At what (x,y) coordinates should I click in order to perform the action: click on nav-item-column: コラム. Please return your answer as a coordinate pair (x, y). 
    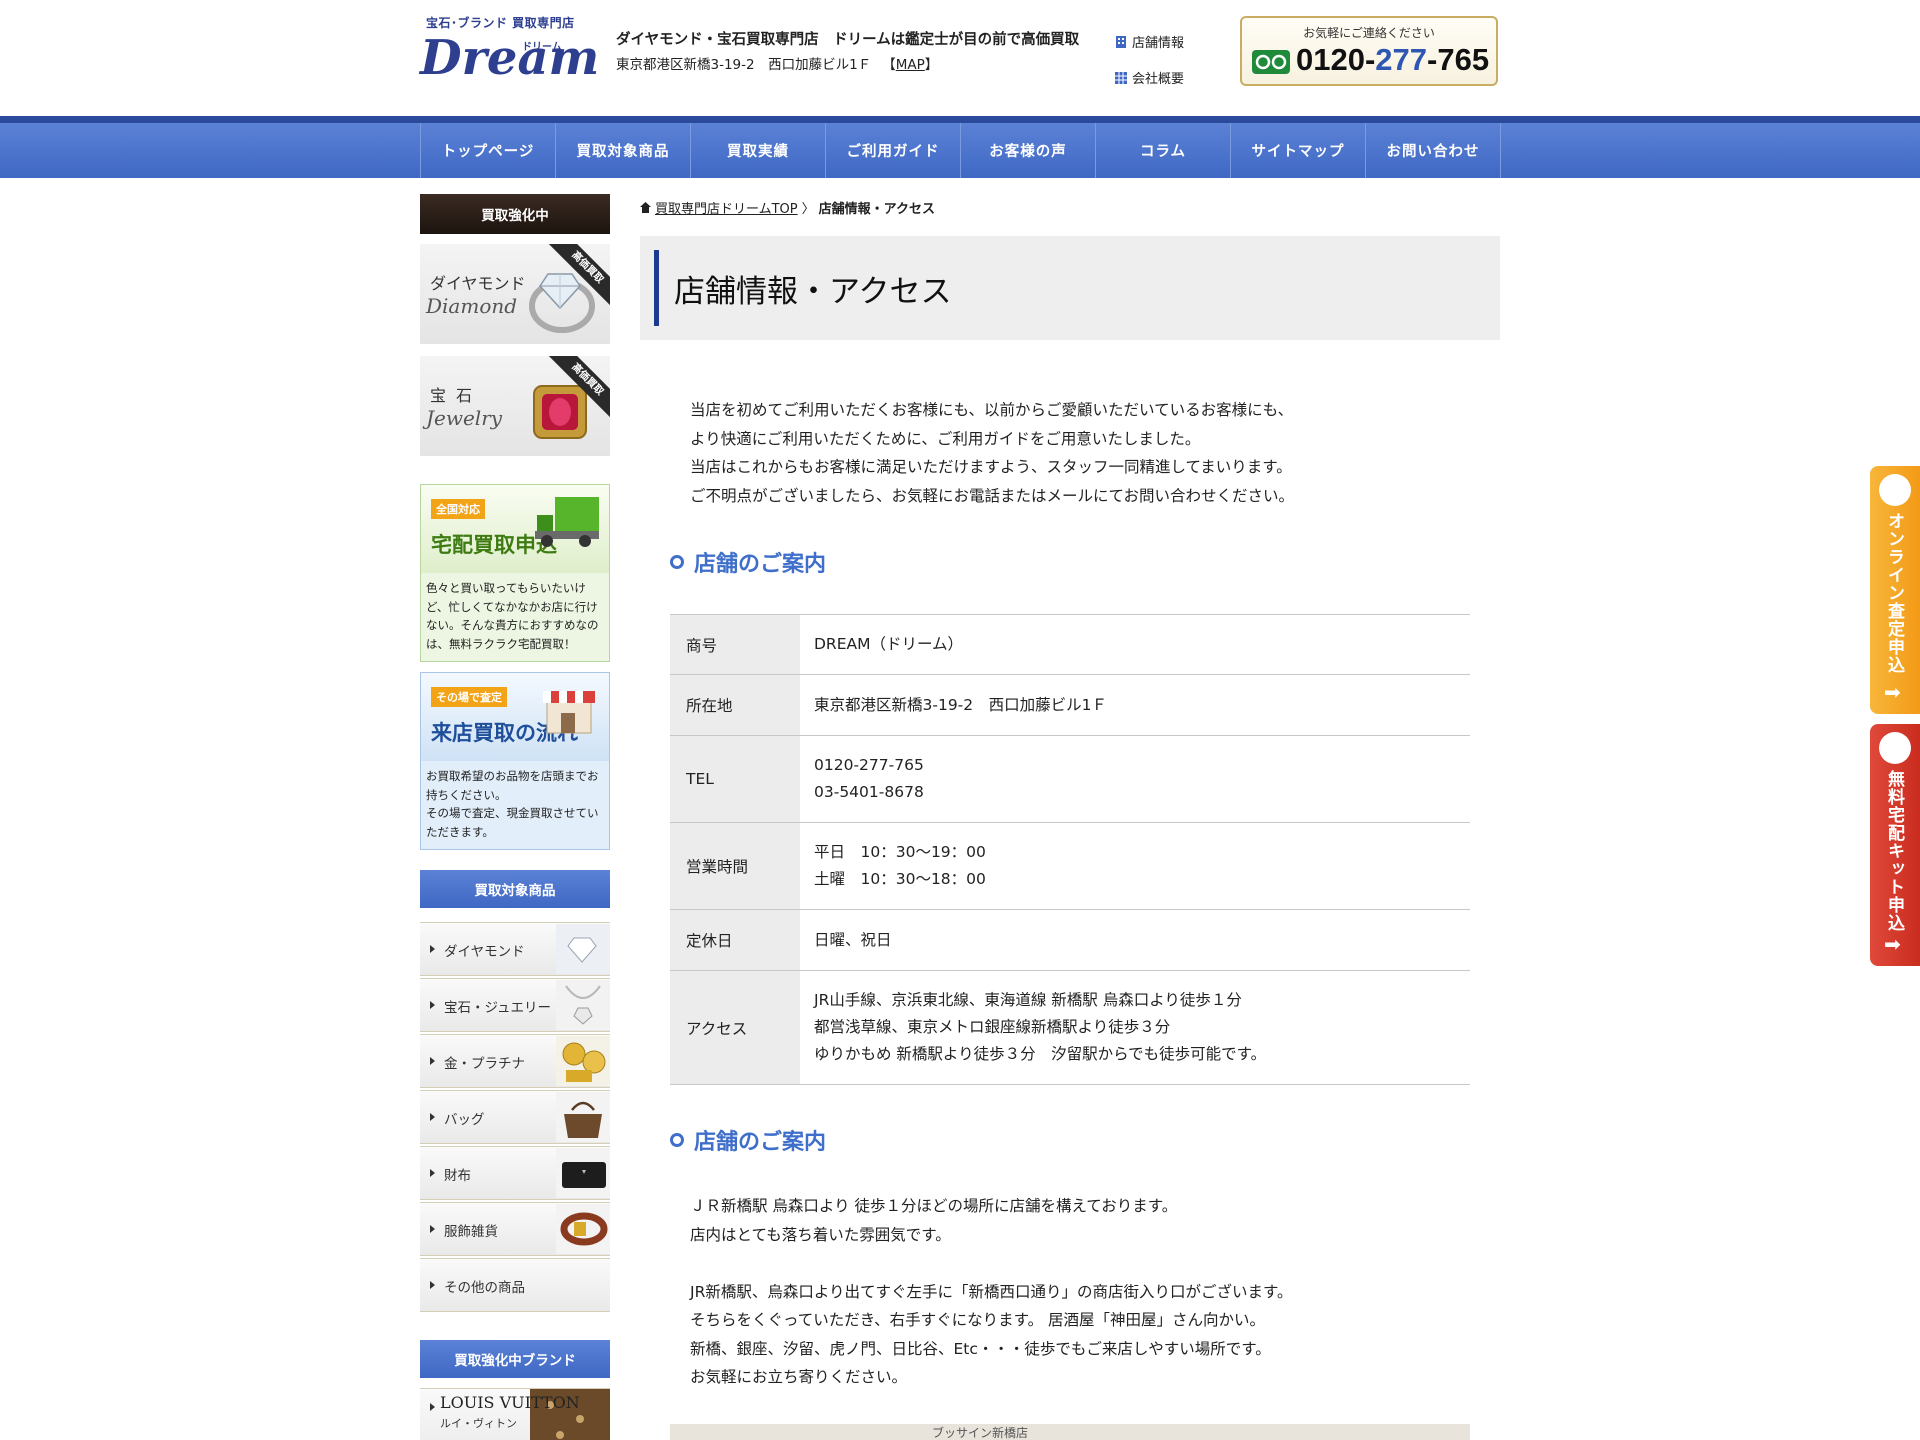
    Looking at the image, I should click on (1163, 150).